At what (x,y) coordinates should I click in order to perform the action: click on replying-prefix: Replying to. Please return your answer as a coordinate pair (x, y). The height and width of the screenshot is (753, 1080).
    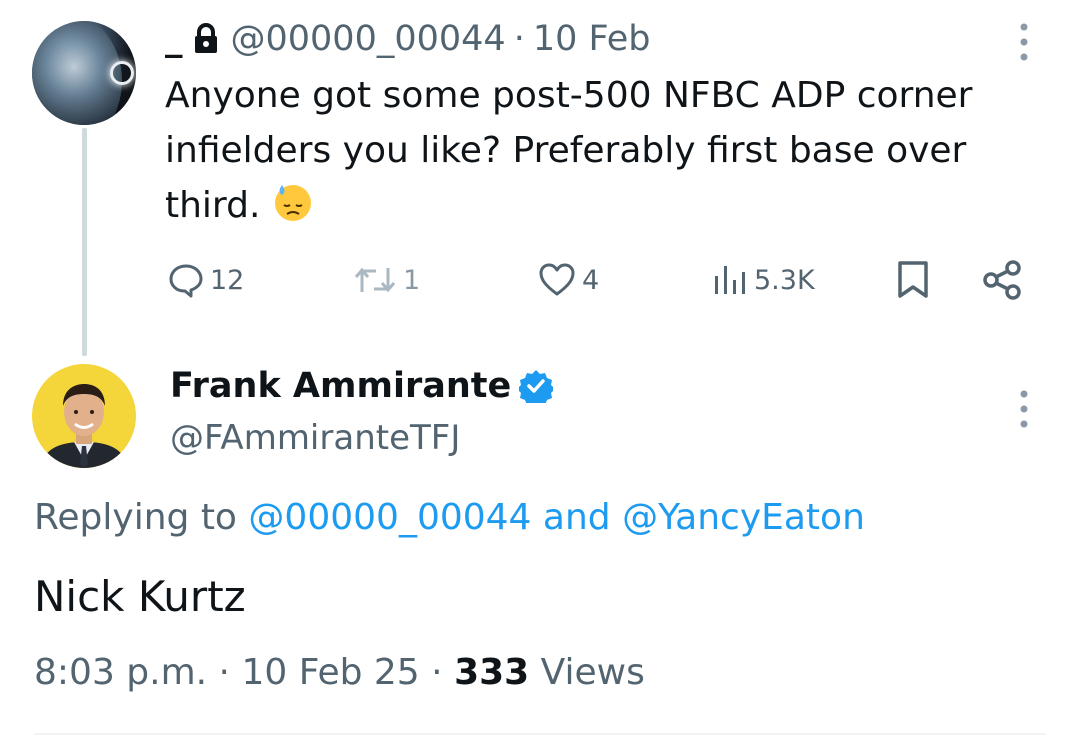
    Looking at the image, I should click on (135, 517).